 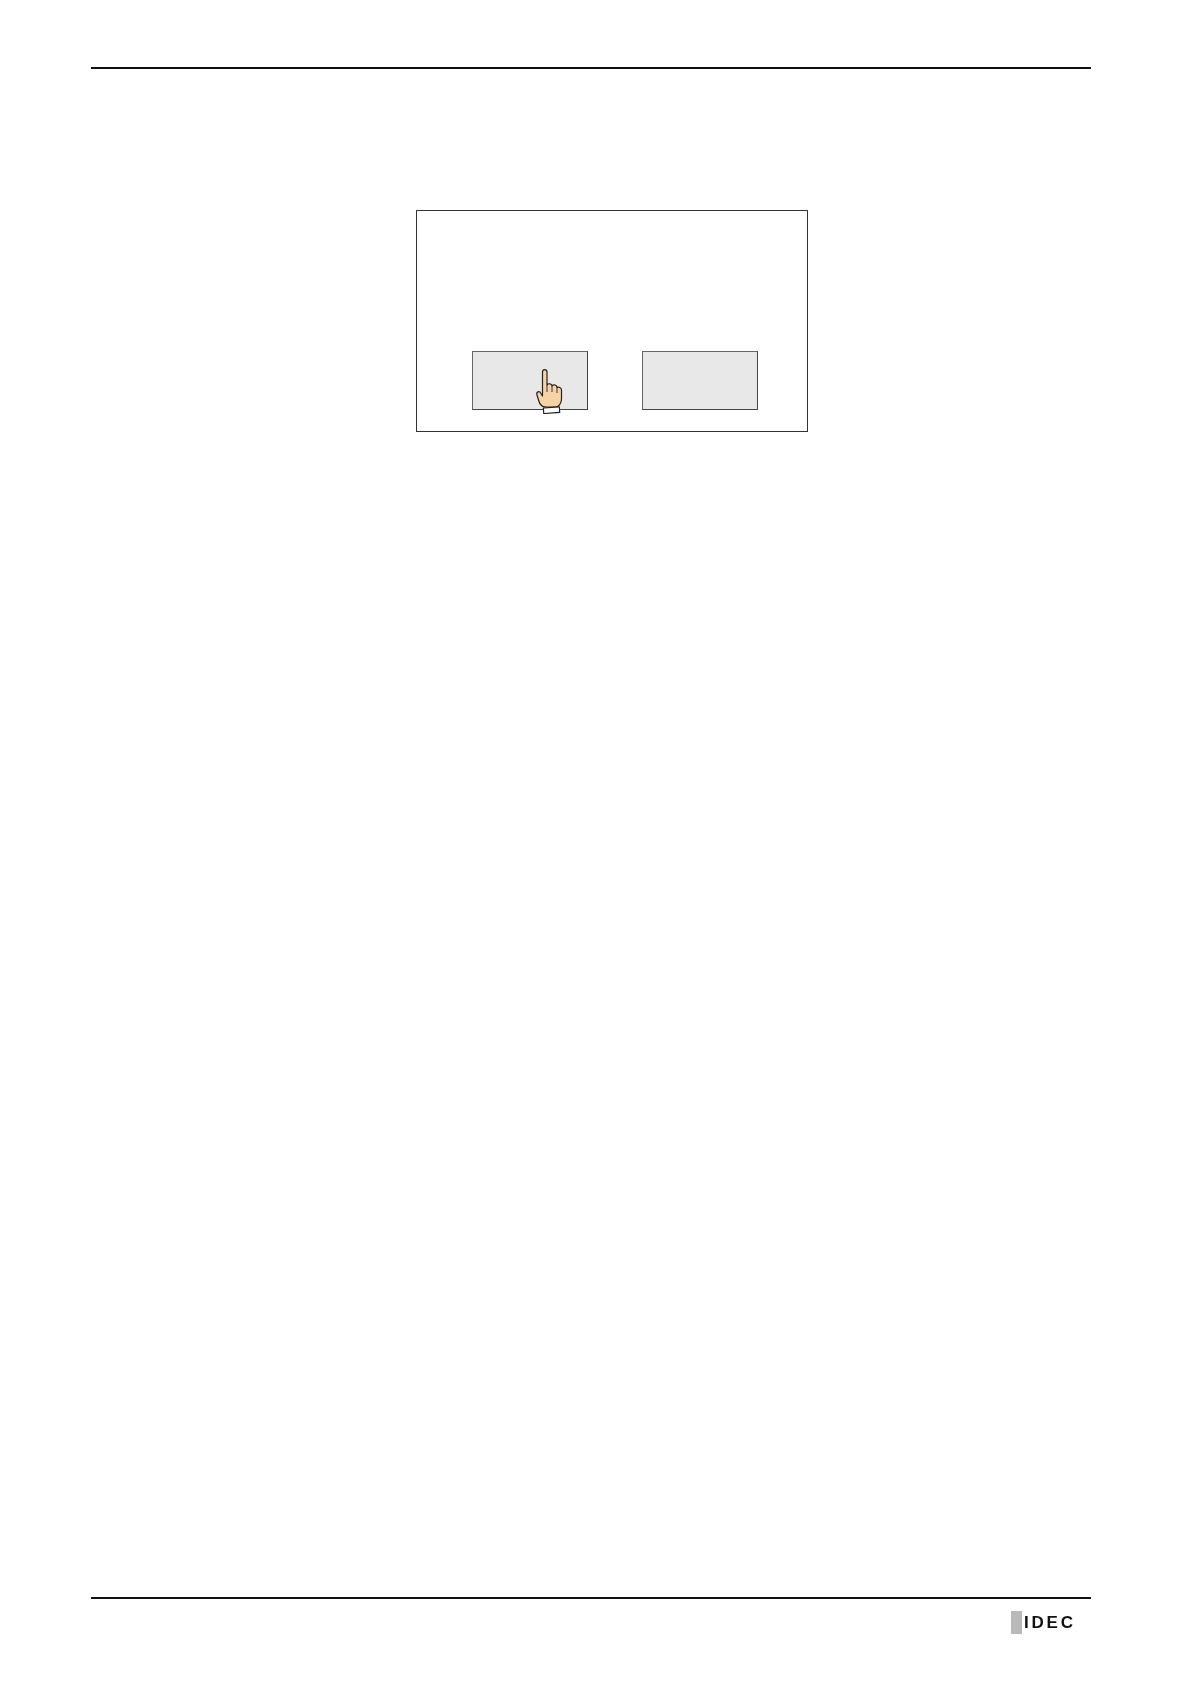 I want to click on logo-bar-icon, so click(x=1016, y=1622).